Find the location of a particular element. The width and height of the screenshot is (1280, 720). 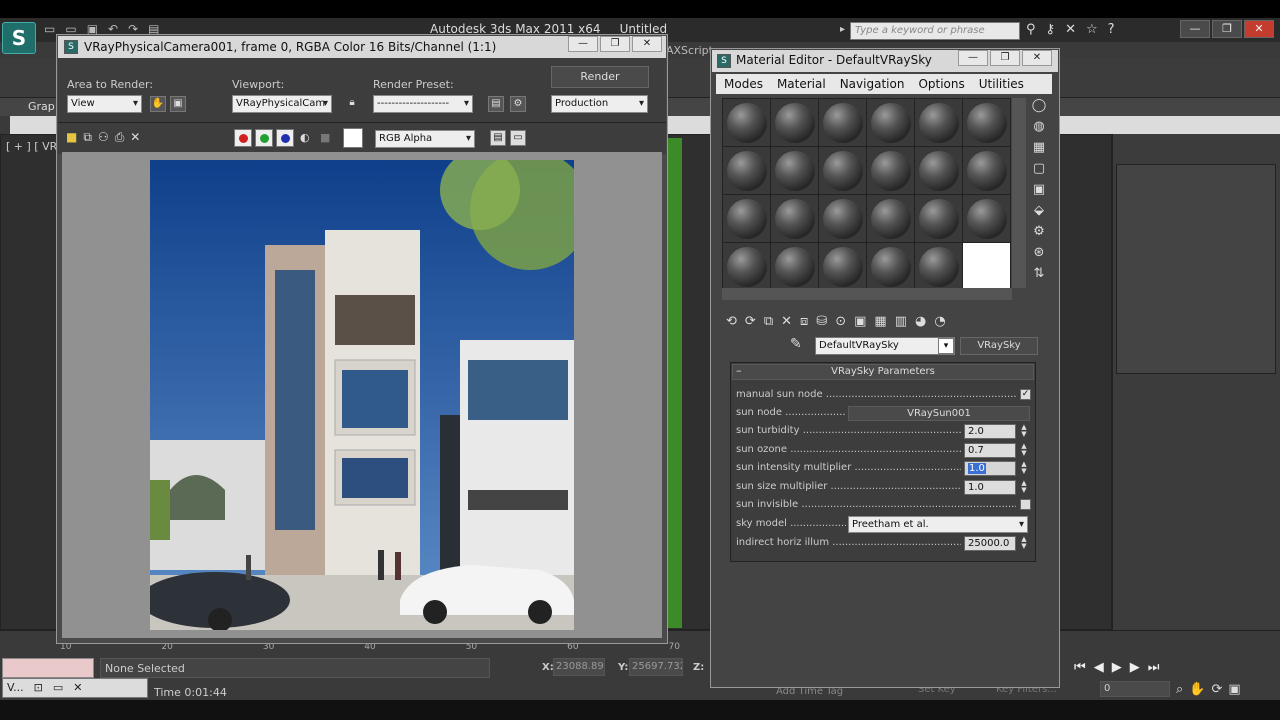

y-coordinate-field: 25697.732 is located at coordinates (656, 667).